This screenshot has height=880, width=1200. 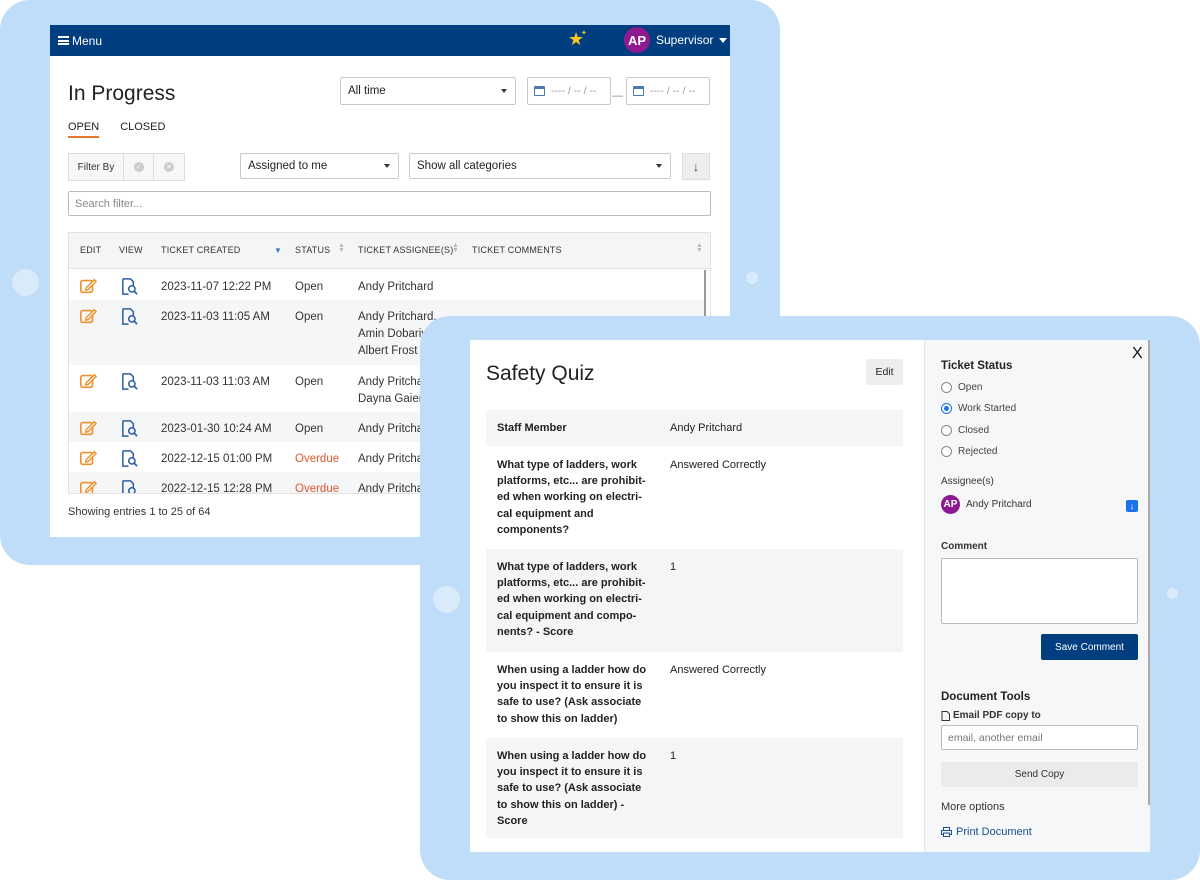 I want to click on filter-check-button: ✓, so click(x=139, y=167).